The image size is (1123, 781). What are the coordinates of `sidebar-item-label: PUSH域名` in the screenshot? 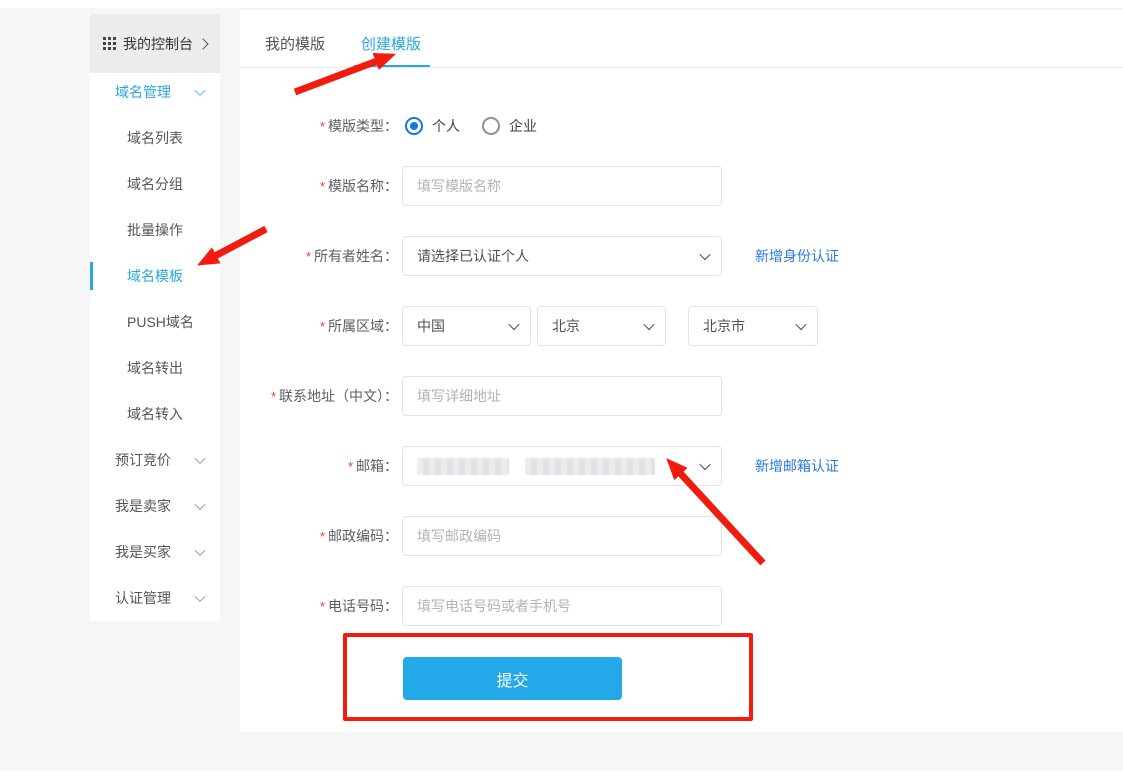 It's located at (160, 322).